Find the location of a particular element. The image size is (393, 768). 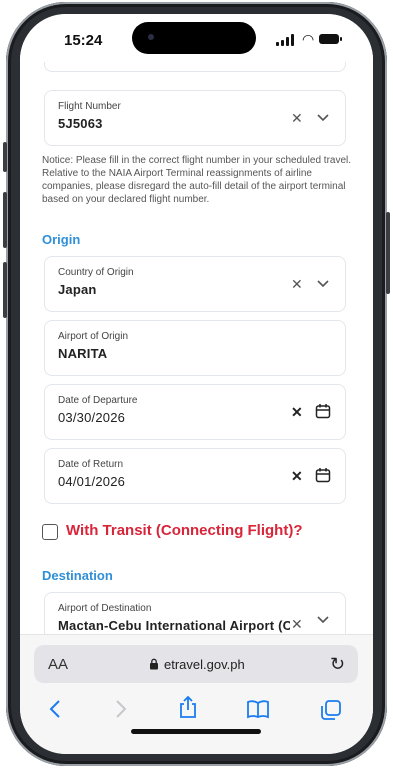

reload-icon: ↻ is located at coordinates (337, 664).